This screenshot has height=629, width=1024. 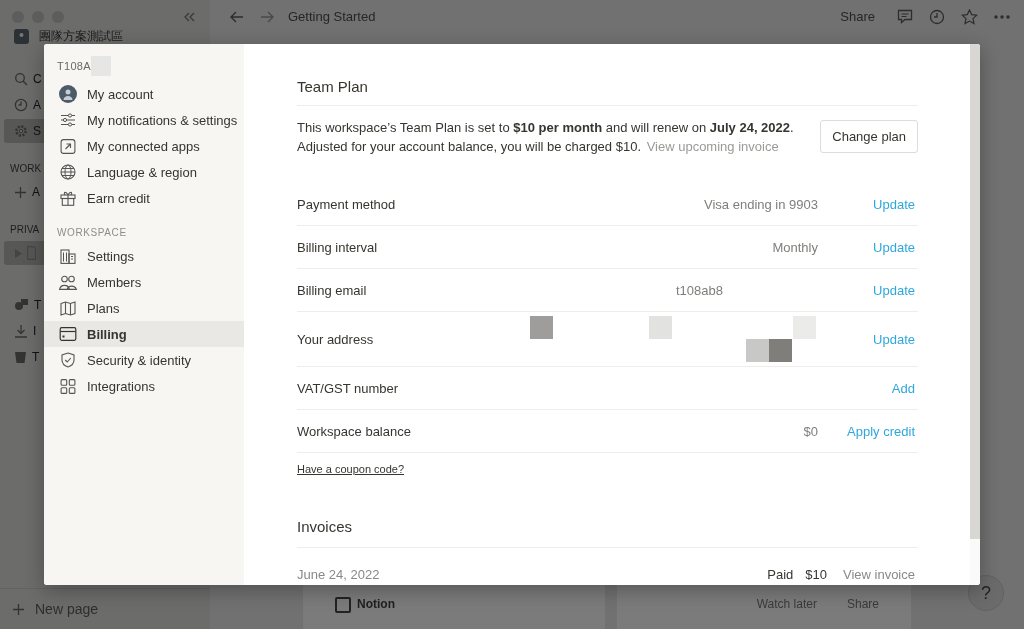 I want to click on invoice-status: Paid, so click(x=780, y=574).